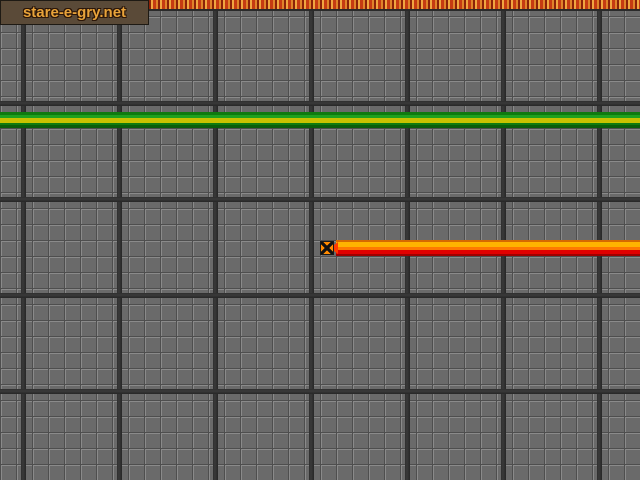  I want to click on red-light-trail, so click(488, 248).